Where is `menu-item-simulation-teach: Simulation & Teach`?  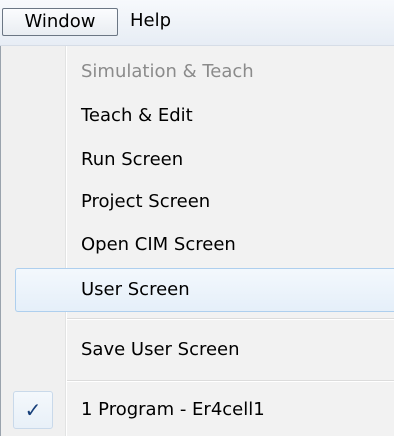 menu-item-simulation-teach: Simulation & Teach is located at coordinates (197, 72).